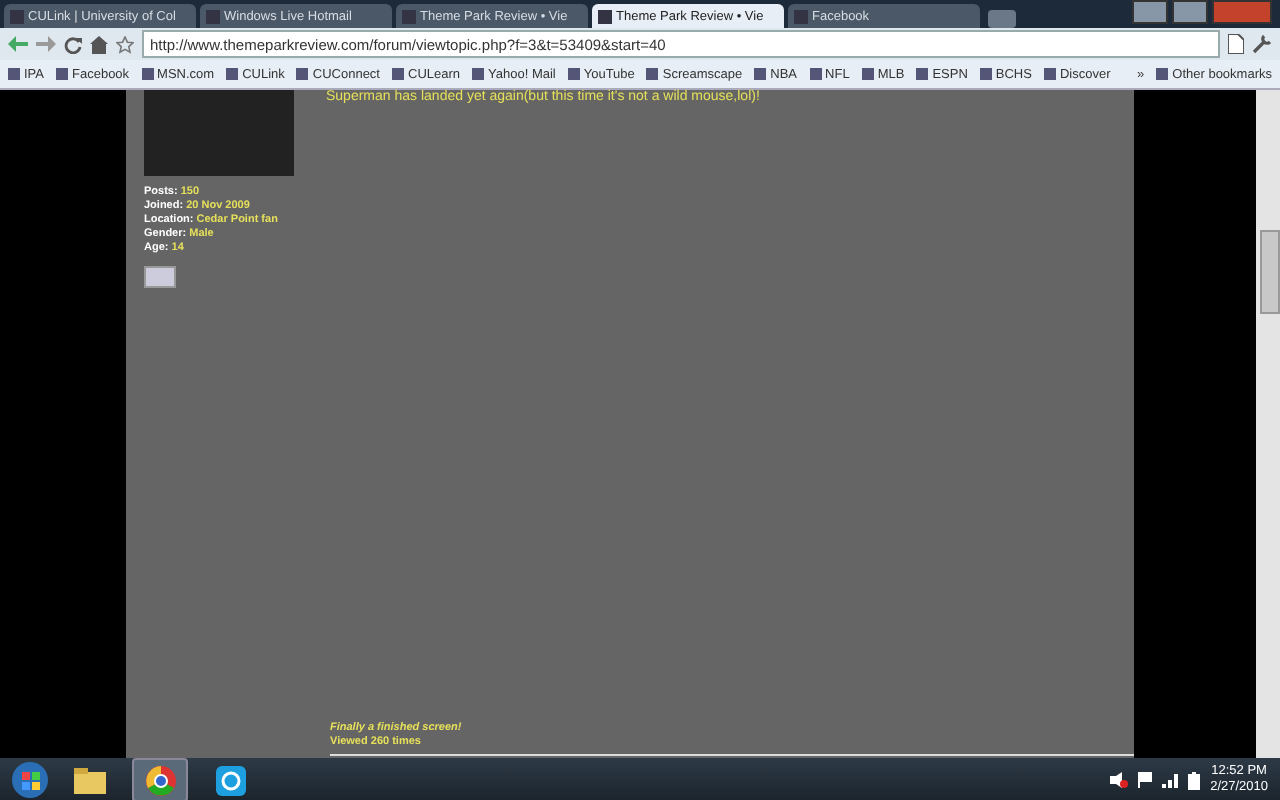  I want to click on star-icon, so click(125, 44).